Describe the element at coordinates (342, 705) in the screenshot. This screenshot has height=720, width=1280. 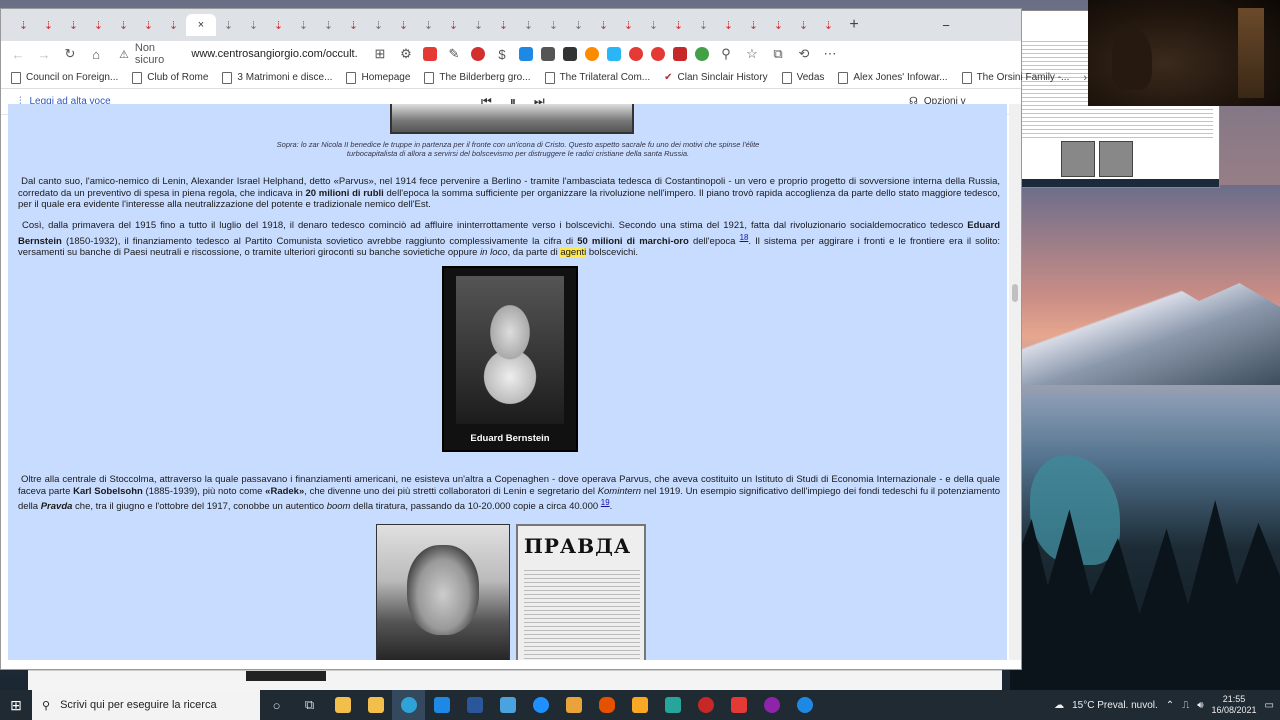
I see `file-explorer-icon` at that location.